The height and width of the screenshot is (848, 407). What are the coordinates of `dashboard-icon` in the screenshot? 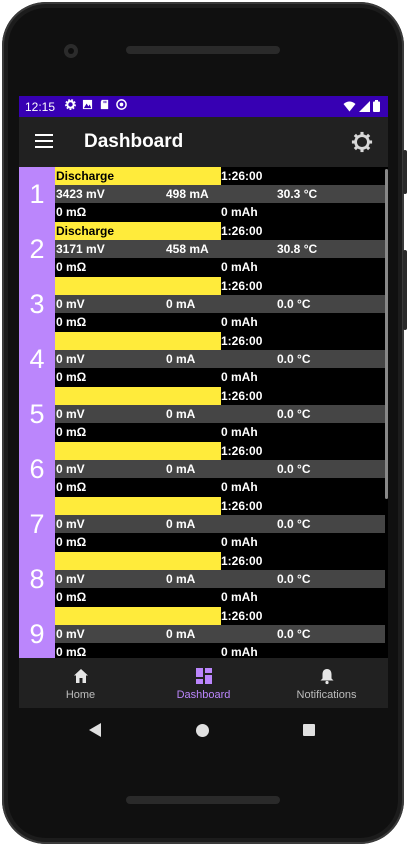 It's located at (203, 676).